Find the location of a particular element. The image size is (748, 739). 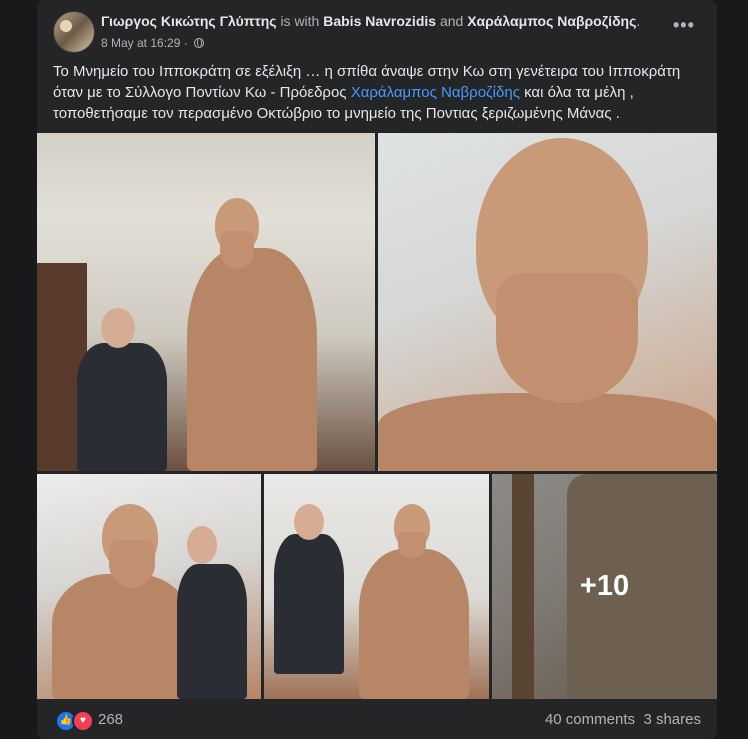

author-name: Γιωργος Κικώτης Γλύπτης is located at coordinates (189, 21).